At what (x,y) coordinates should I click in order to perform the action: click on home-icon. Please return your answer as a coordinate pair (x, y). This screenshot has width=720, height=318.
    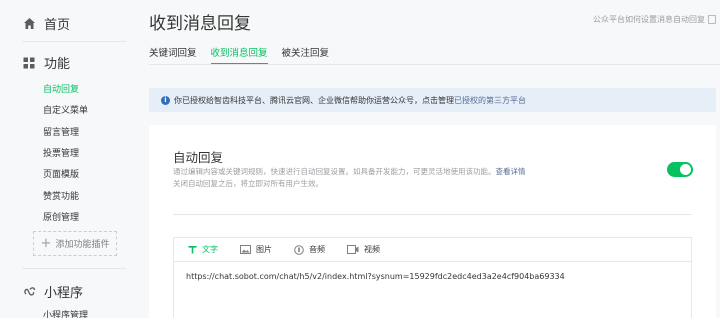
    Looking at the image, I should click on (29, 24).